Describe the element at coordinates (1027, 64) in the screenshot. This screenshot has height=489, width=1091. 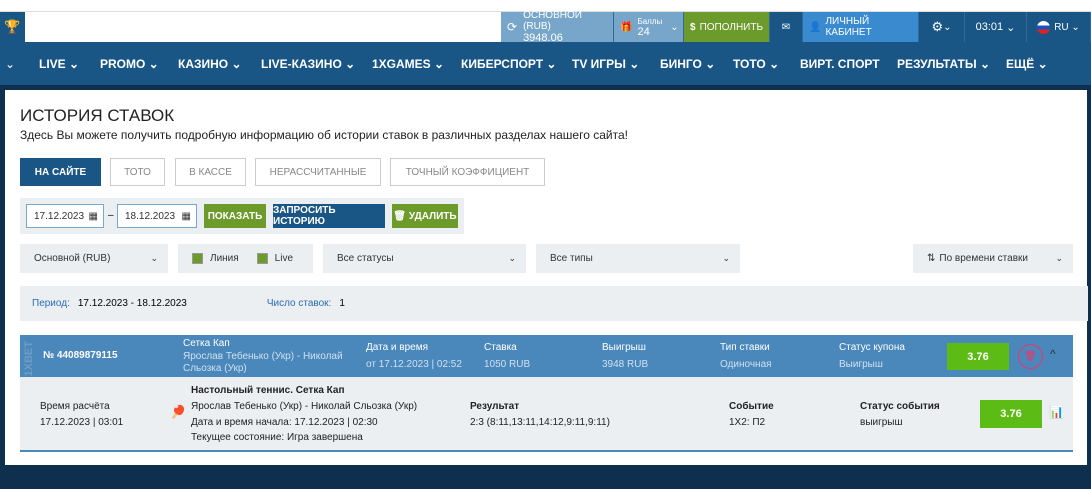
I see `nav-more: ЕЩЁ ⌄` at that location.